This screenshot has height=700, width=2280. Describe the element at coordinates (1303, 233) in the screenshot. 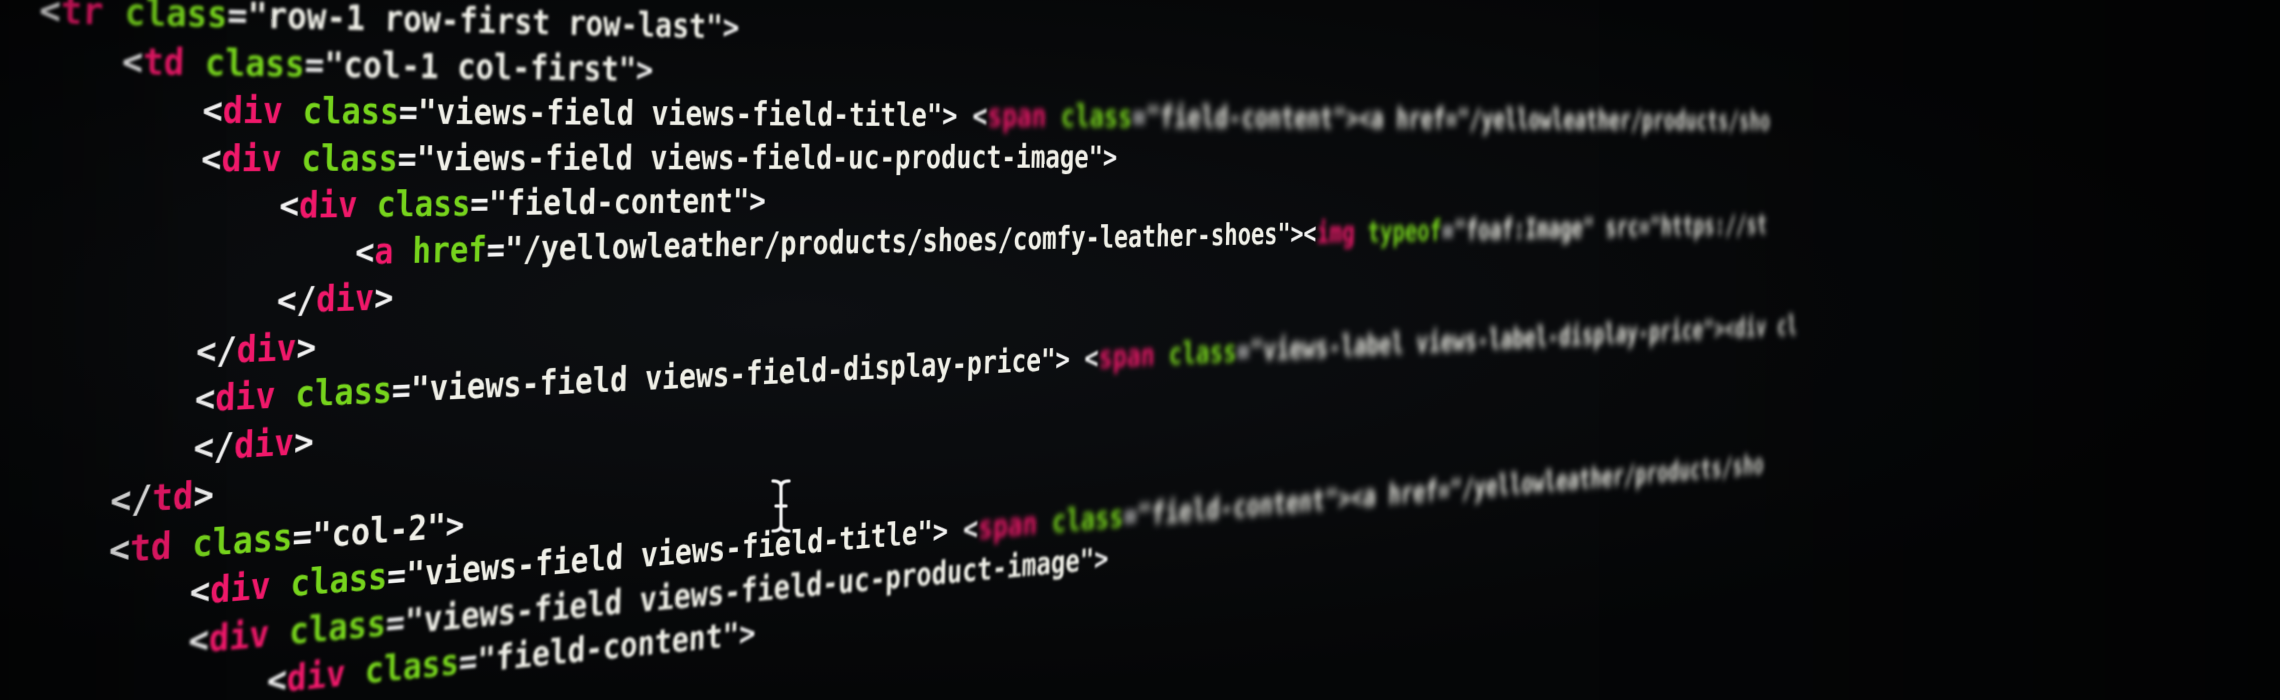

I see `code-bracket: ><` at that location.